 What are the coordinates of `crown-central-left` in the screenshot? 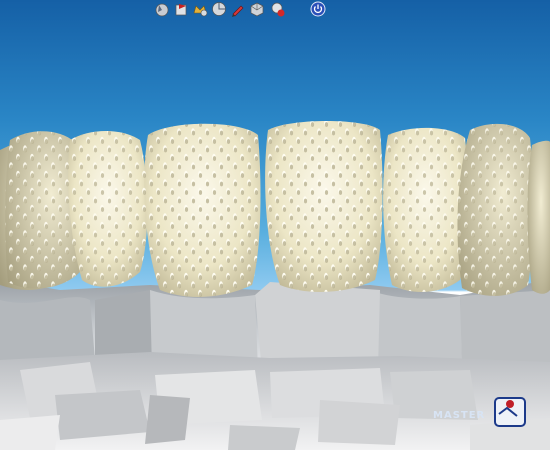 It's located at (202, 210).